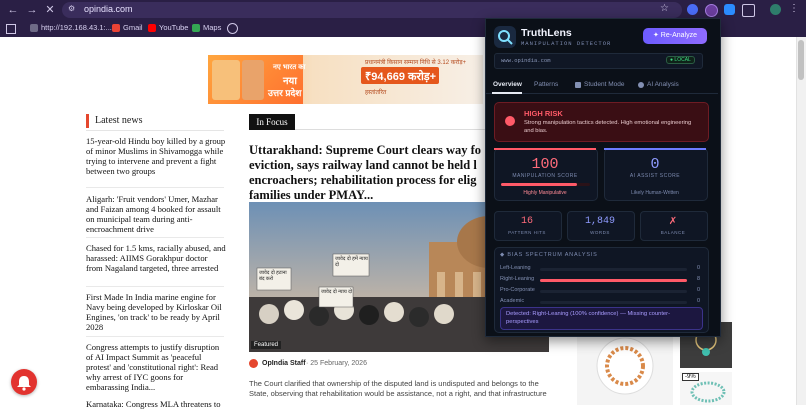 The height and width of the screenshot is (410, 806). I want to click on in-focus-badge: In Focus, so click(272, 122).